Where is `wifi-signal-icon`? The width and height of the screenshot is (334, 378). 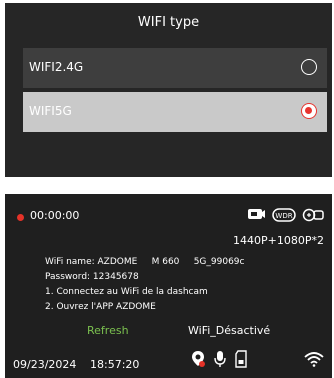 wifi-signal-icon is located at coordinates (314, 361).